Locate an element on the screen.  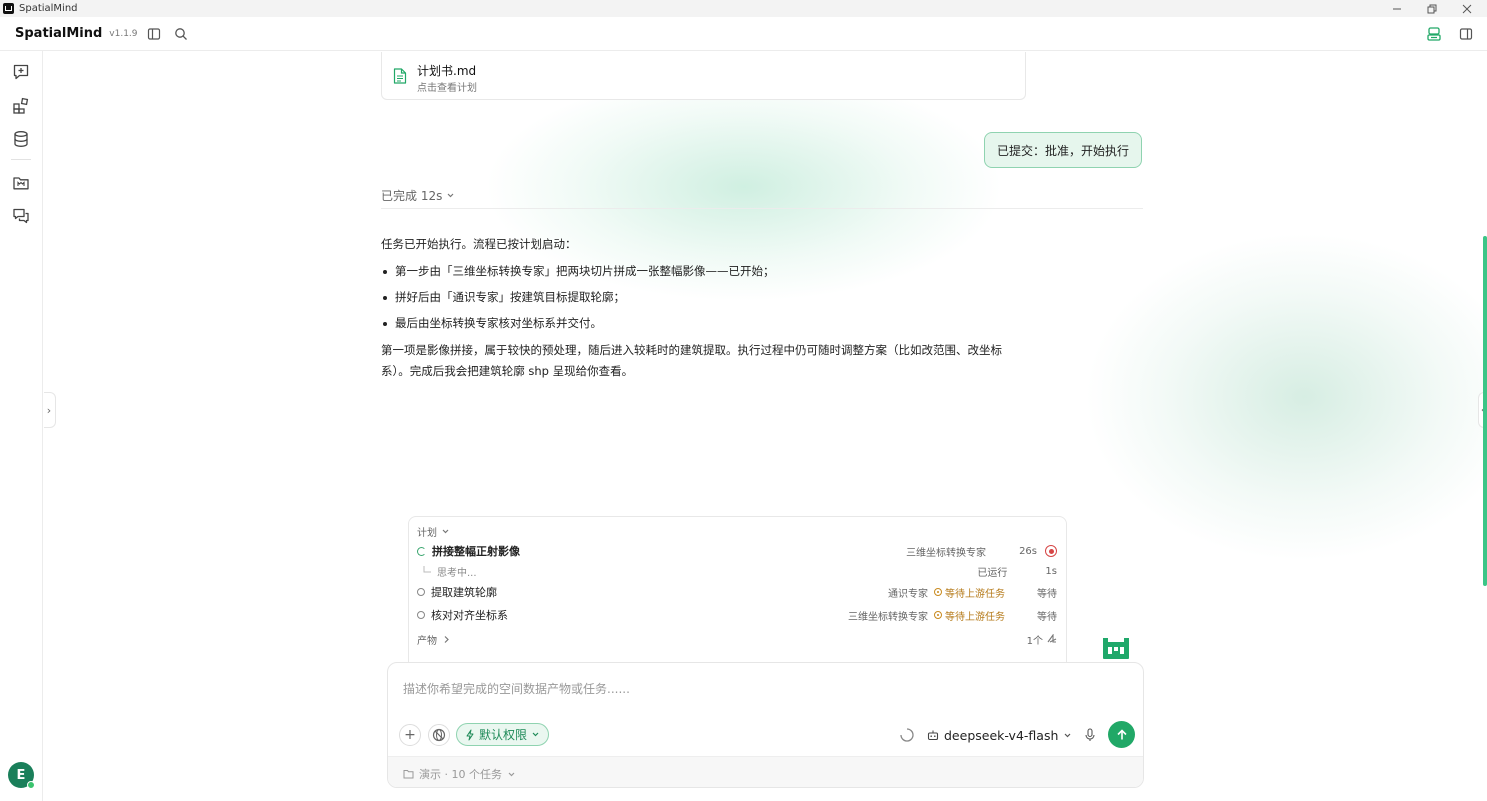
model-name: deepseek-v4-flash is located at coordinates (1001, 735).